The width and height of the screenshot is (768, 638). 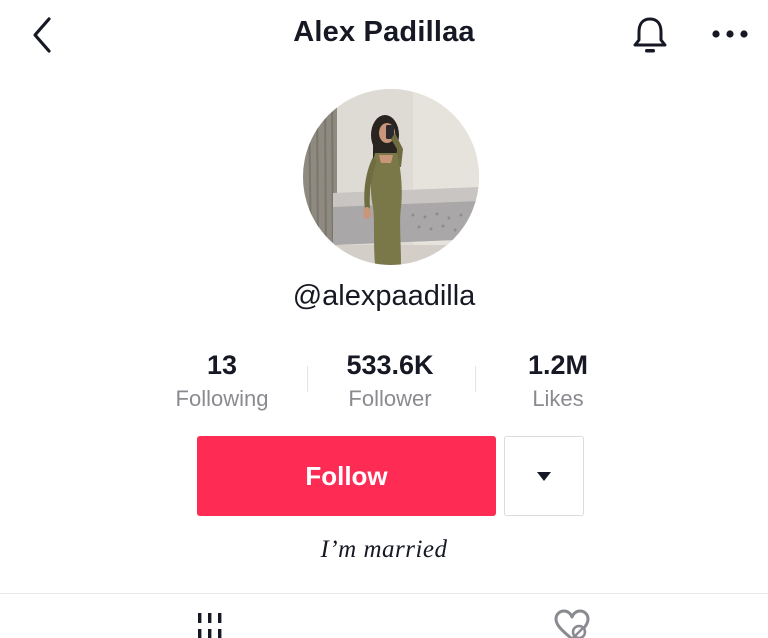 I want to click on profile-bio: I’m married, so click(x=384, y=549).